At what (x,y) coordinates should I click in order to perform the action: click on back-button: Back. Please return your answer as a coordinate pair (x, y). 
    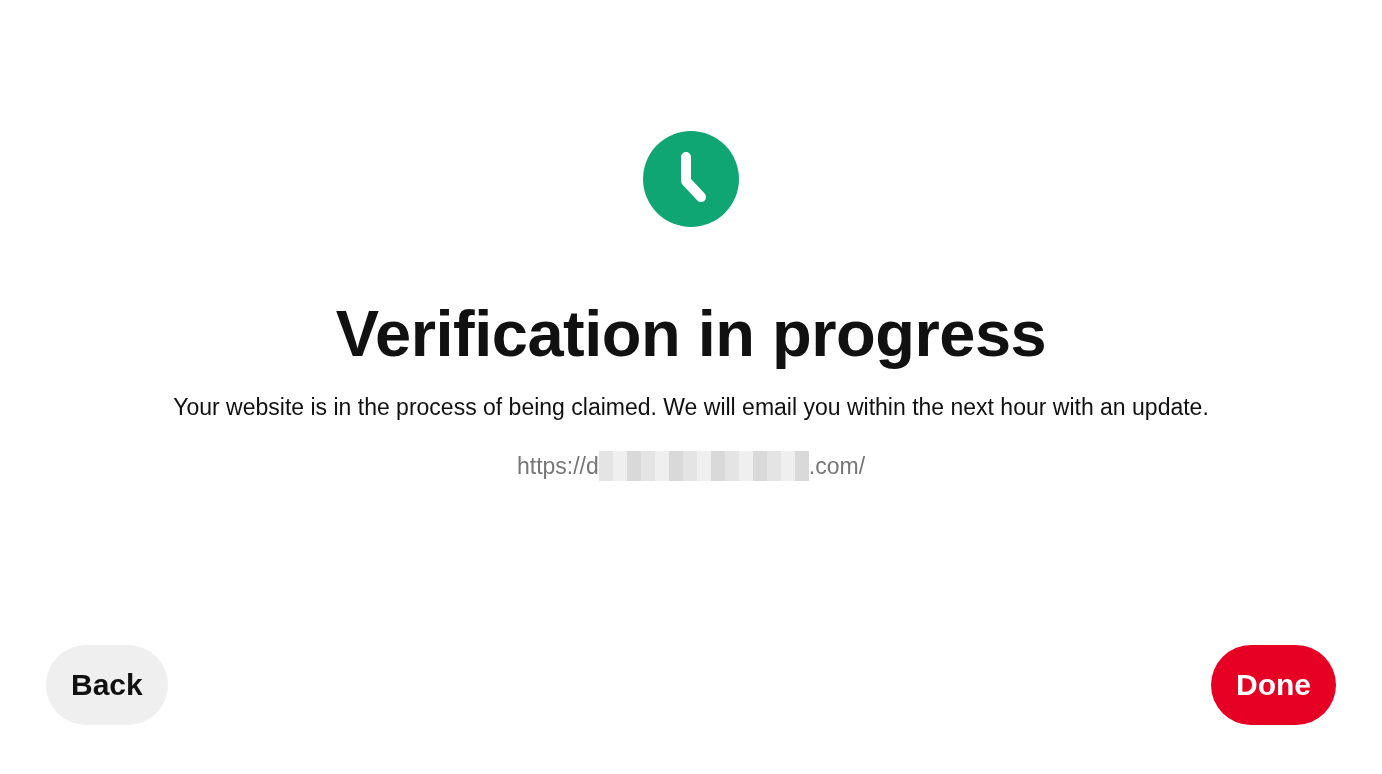
    Looking at the image, I should click on (107, 685).